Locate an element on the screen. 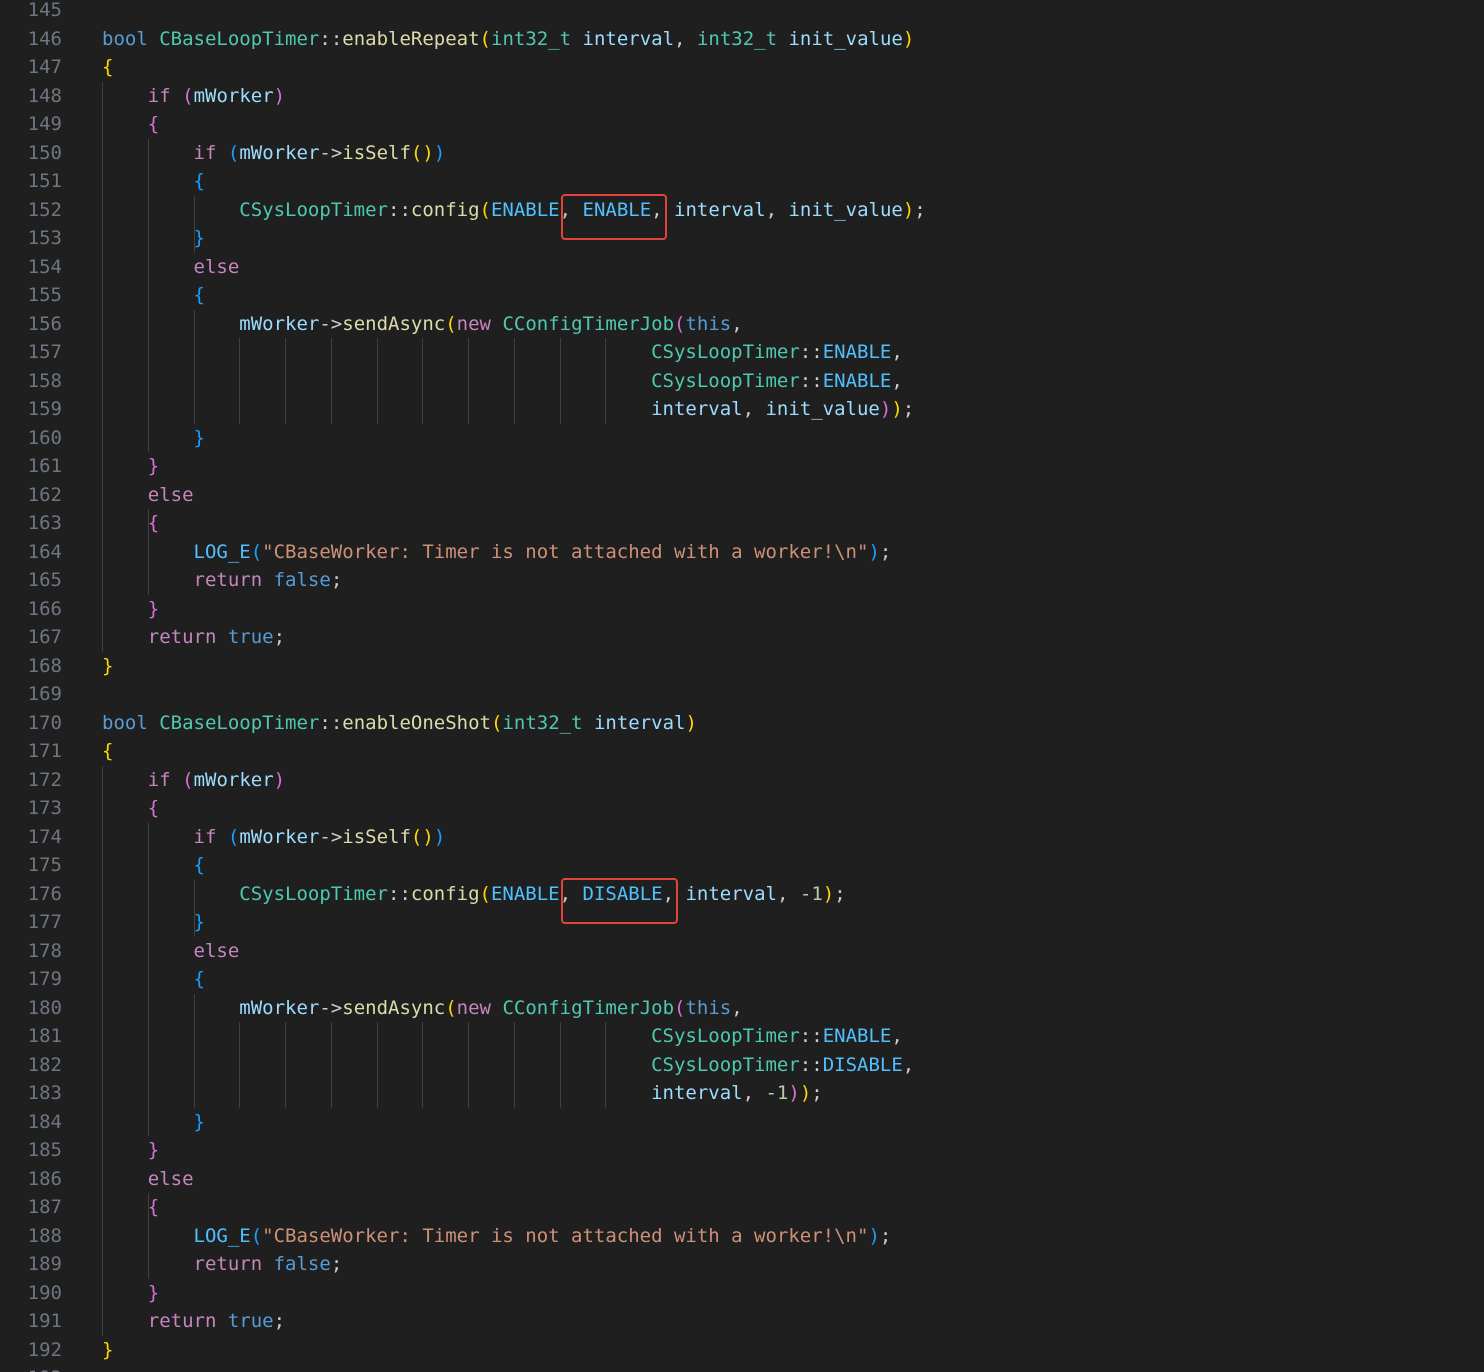 Image resolution: width=1484 pixels, height=1372 pixels. line-number: 185 is located at coordinates (44, 1150).